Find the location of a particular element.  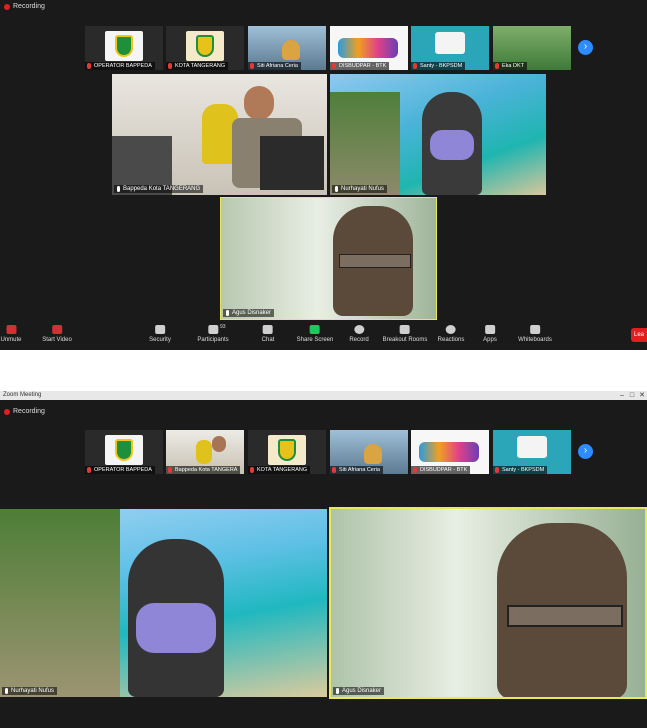

participant-name: Bappeda Kota TANGERA is located at coordinates (206, 470).